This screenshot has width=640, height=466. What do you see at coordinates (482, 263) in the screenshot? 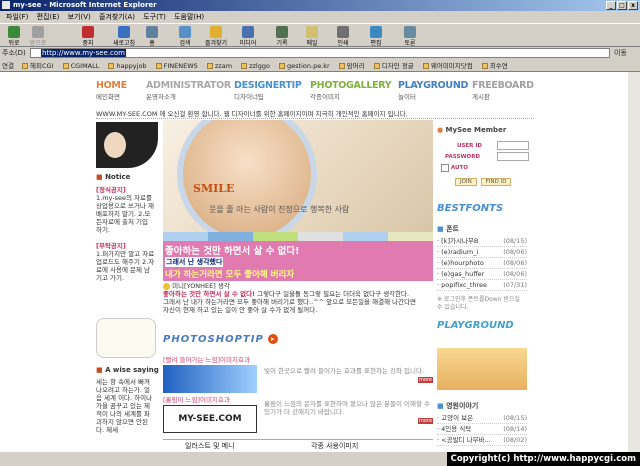
I see `list-item: · (e)hourphoto (08/06)` at bounding box center [482, 263].